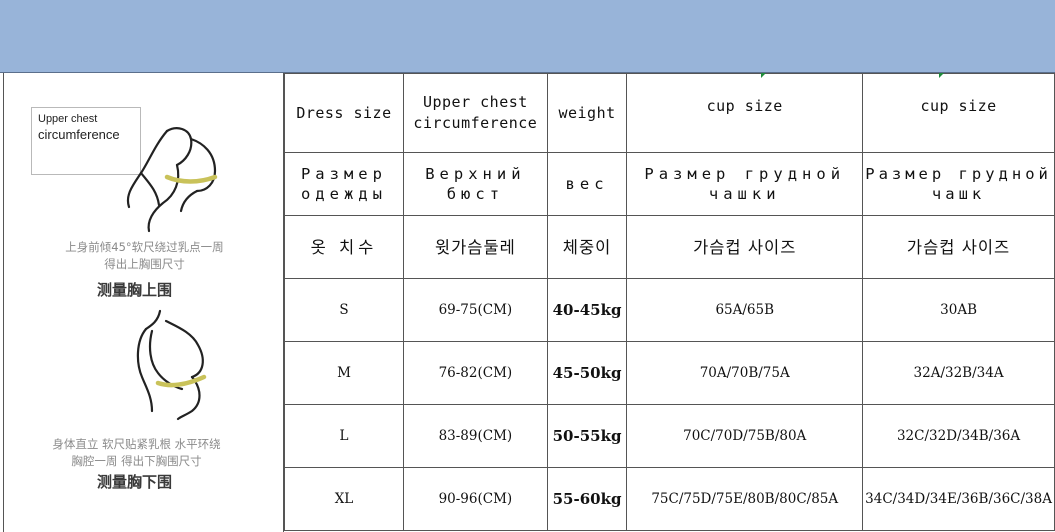 Image resolution: width=1055 pixels, height=532 pixels. I want to click on header-ko-upper-chest: 윗가슴둘레, so click(475, 247).